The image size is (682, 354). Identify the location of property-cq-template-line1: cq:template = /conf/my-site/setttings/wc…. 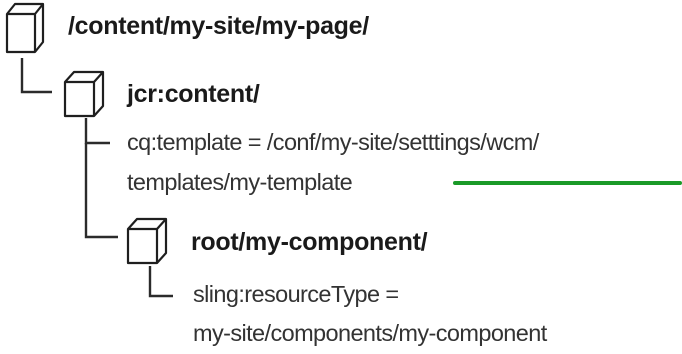
(333, 142).